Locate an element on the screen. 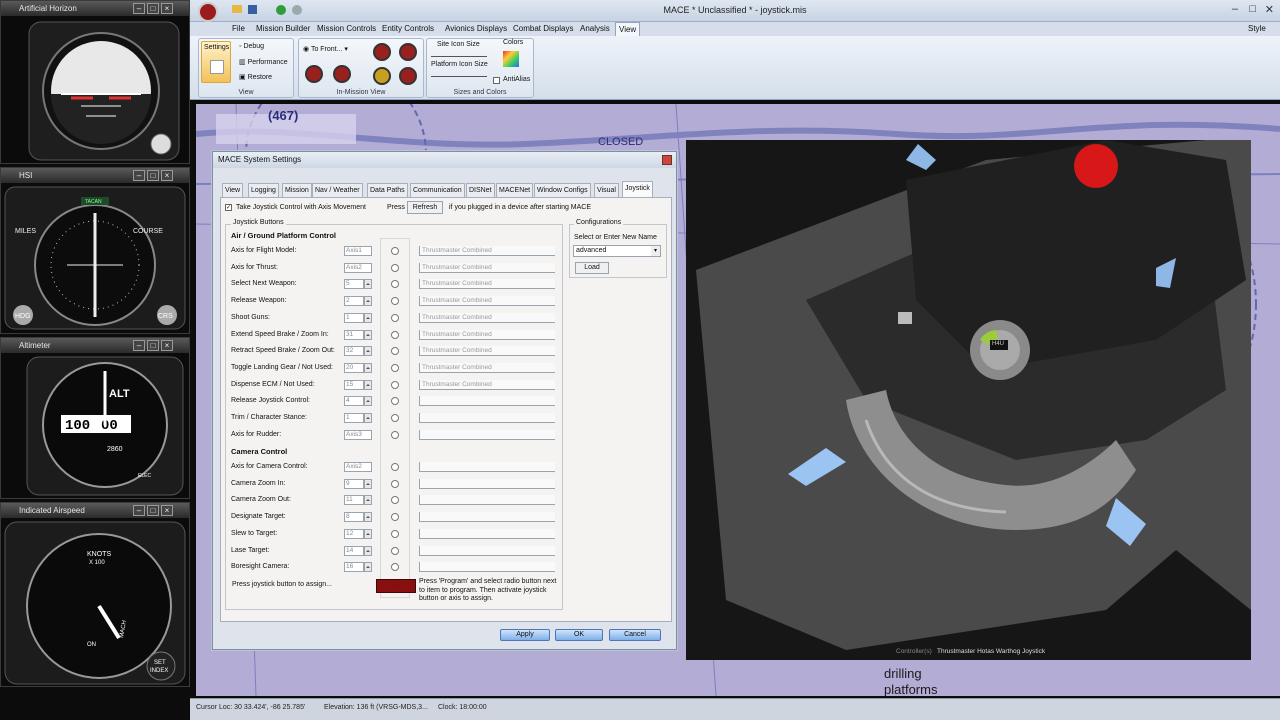 This screenshot has width=1280, height=720. menu-mission-controls: Mission Controls is located at coordinates (346, 28).